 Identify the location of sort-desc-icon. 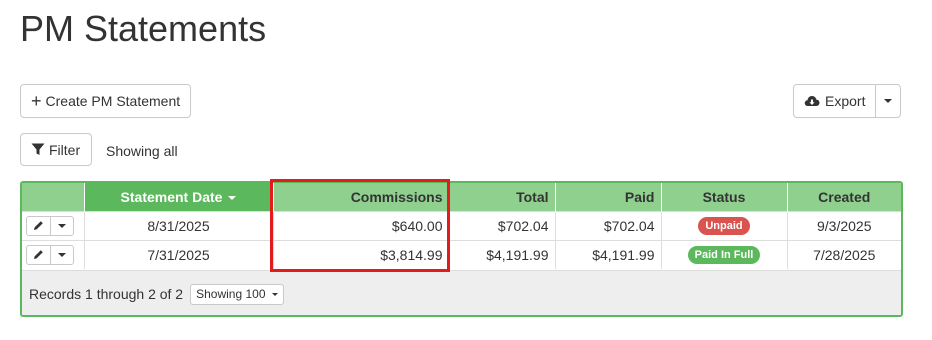
(232, 198).